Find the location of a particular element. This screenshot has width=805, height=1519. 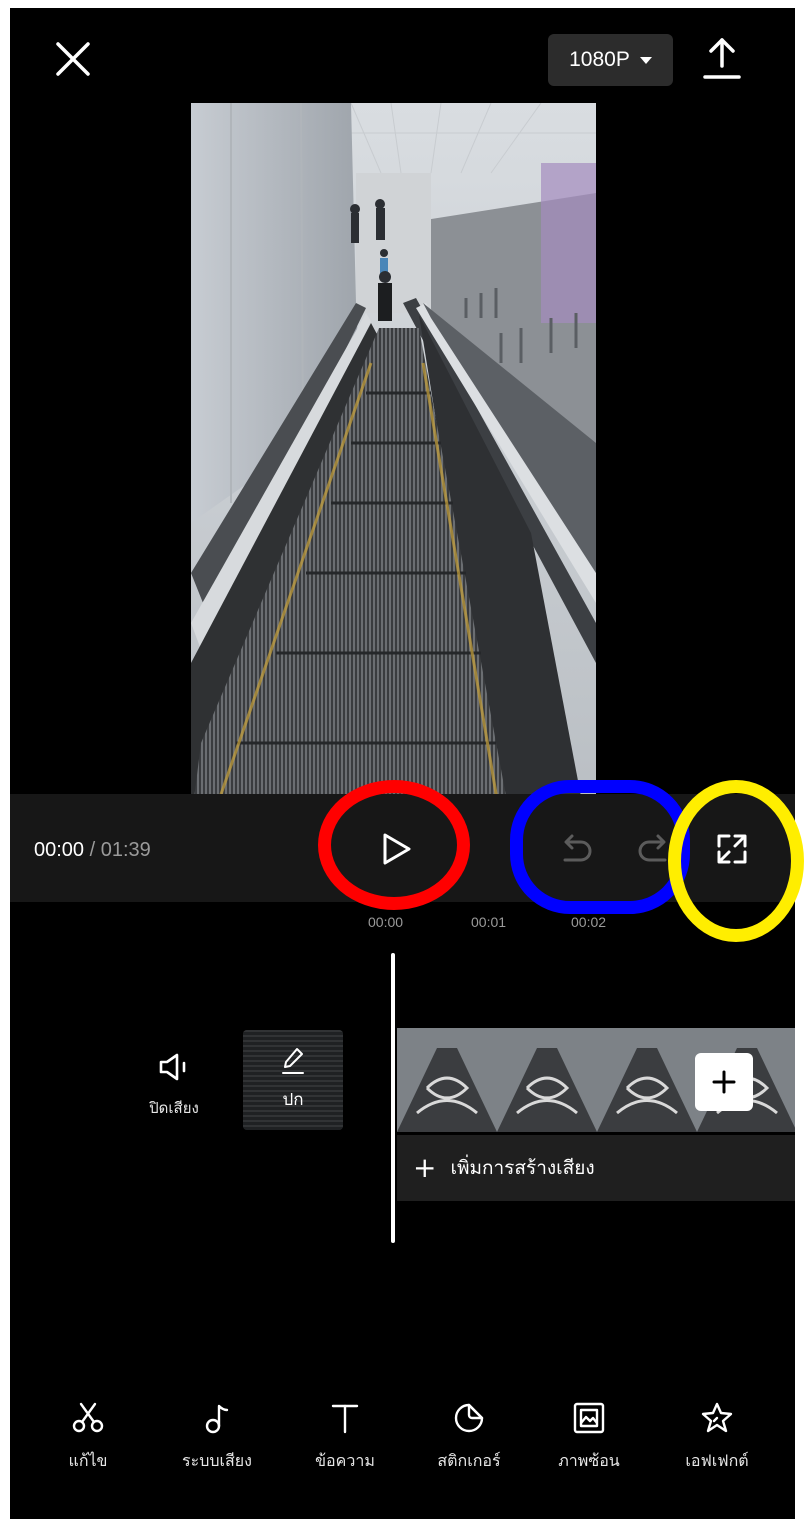

resolution-dropdown: 1080P is located at coordinates (610, 60).